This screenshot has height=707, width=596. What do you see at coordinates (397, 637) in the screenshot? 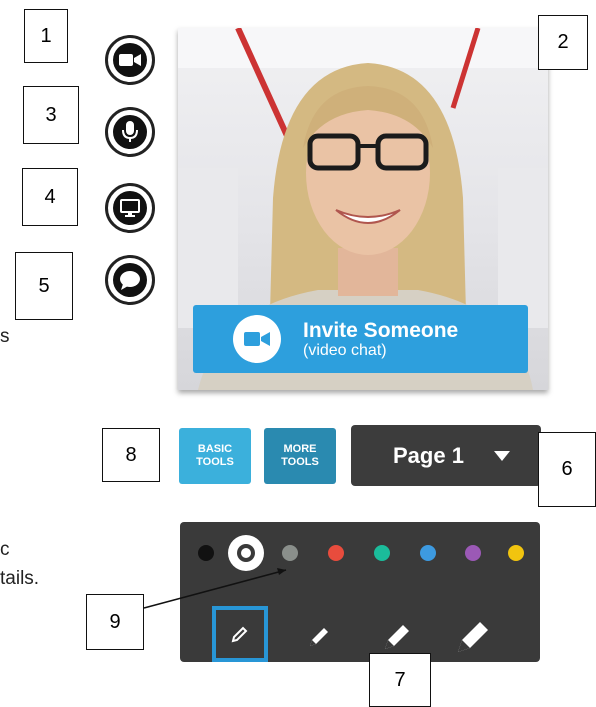
I see `pencil-thick-icon` at bounding box center [397, 637].